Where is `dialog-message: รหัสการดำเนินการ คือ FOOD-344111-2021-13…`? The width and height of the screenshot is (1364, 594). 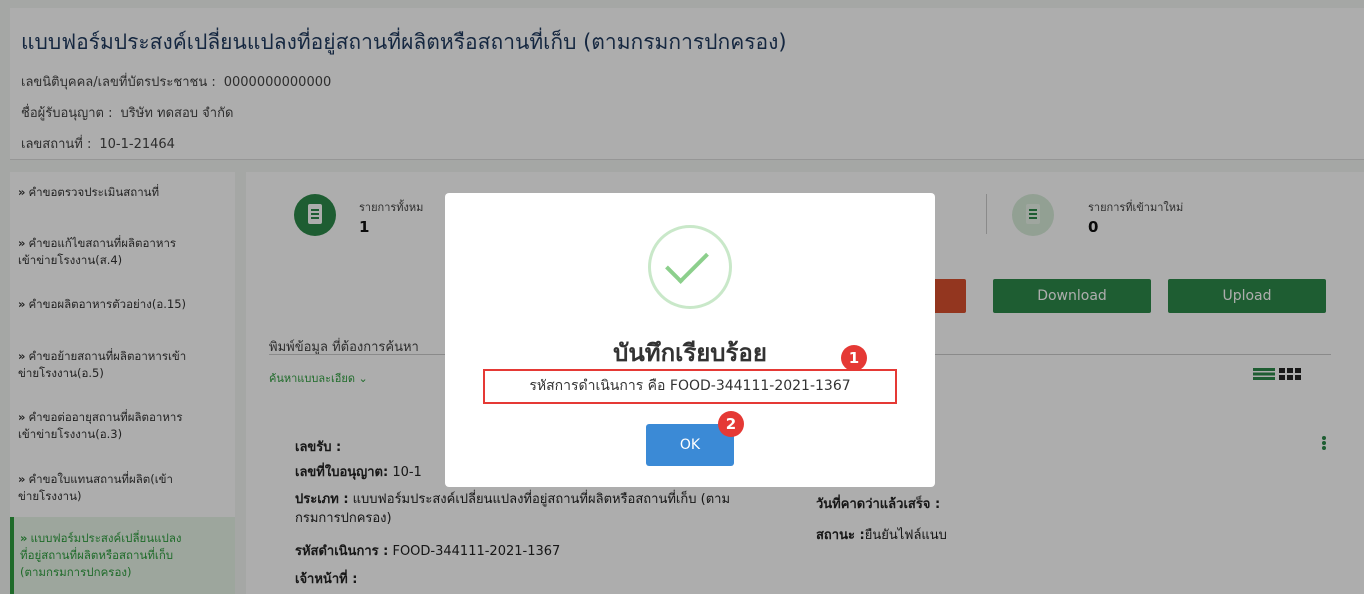
dialog-message: รหัสการดำเนินการ คือ FOOD-344111-2021-13… is located at coordinates (690, 386).